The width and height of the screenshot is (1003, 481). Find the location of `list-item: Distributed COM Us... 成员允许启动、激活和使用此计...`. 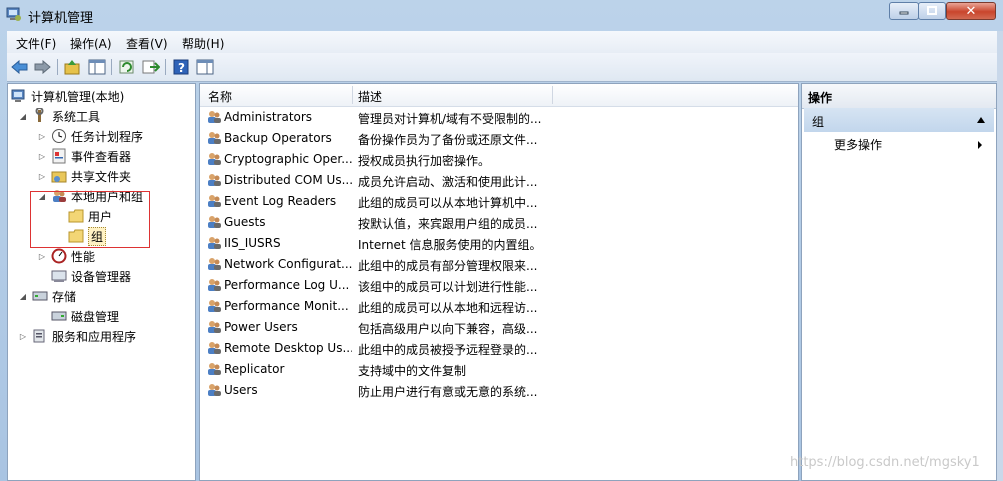

list-item: Distributed COM Us... 成员允许启动、激活和使用此计... is located at coordinates (499, 180).